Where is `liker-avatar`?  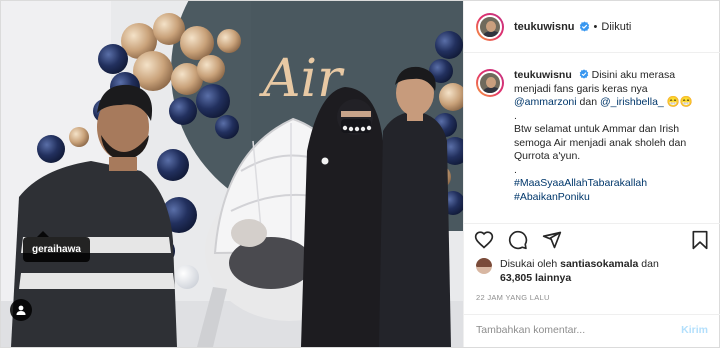
liker-avatar is located at coordinates (484, 266).